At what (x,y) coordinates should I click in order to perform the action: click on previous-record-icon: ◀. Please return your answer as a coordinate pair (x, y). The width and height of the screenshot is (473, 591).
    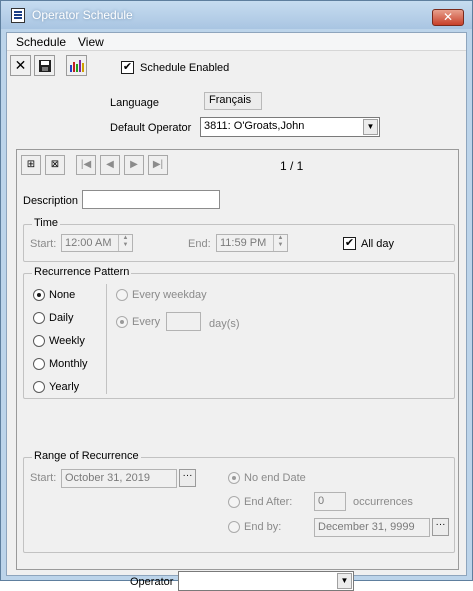
    Looking at the image, I should click on (110, 165).